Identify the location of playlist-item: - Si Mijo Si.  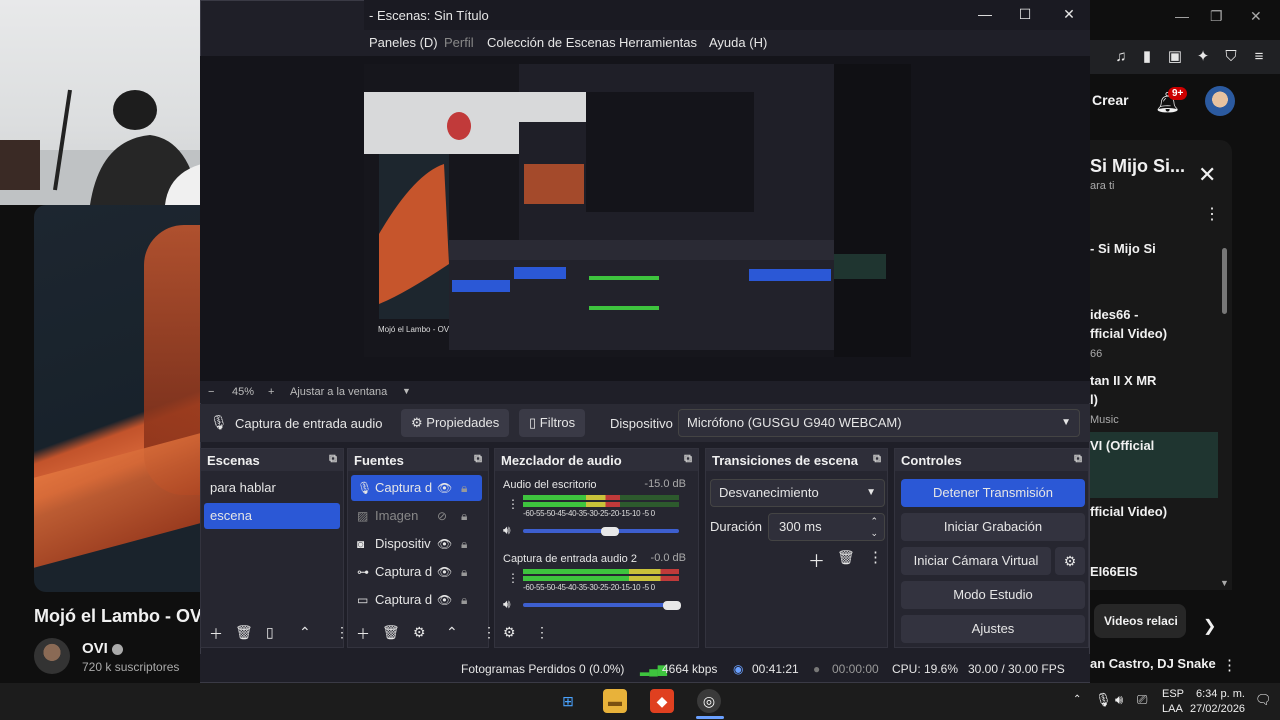
(1123, 248).